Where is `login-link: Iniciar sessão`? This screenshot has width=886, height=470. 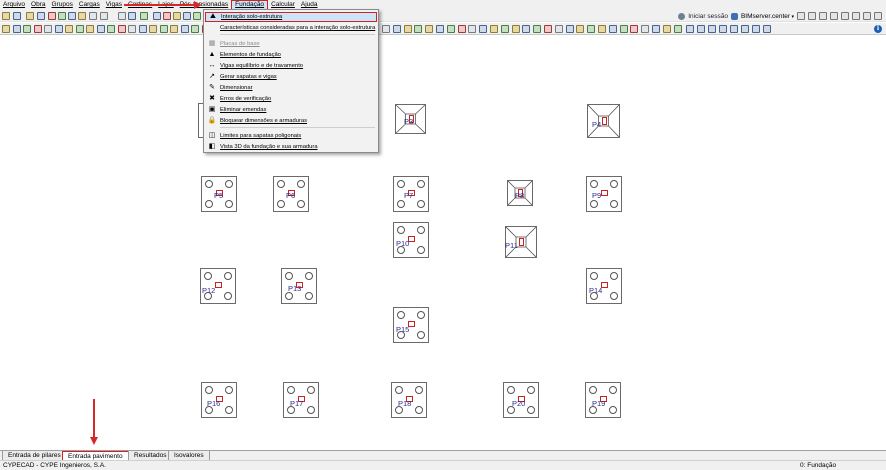 login-link: Iniciar sessão is located at coordinates (708, 16).